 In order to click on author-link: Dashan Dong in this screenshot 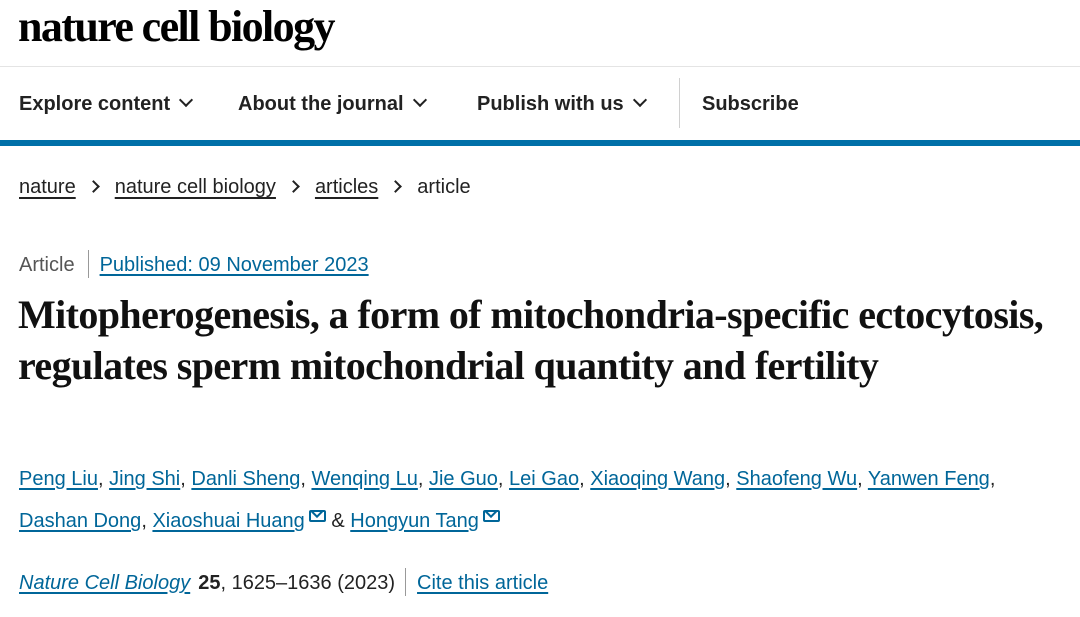, I will do `click(80, 521)`.